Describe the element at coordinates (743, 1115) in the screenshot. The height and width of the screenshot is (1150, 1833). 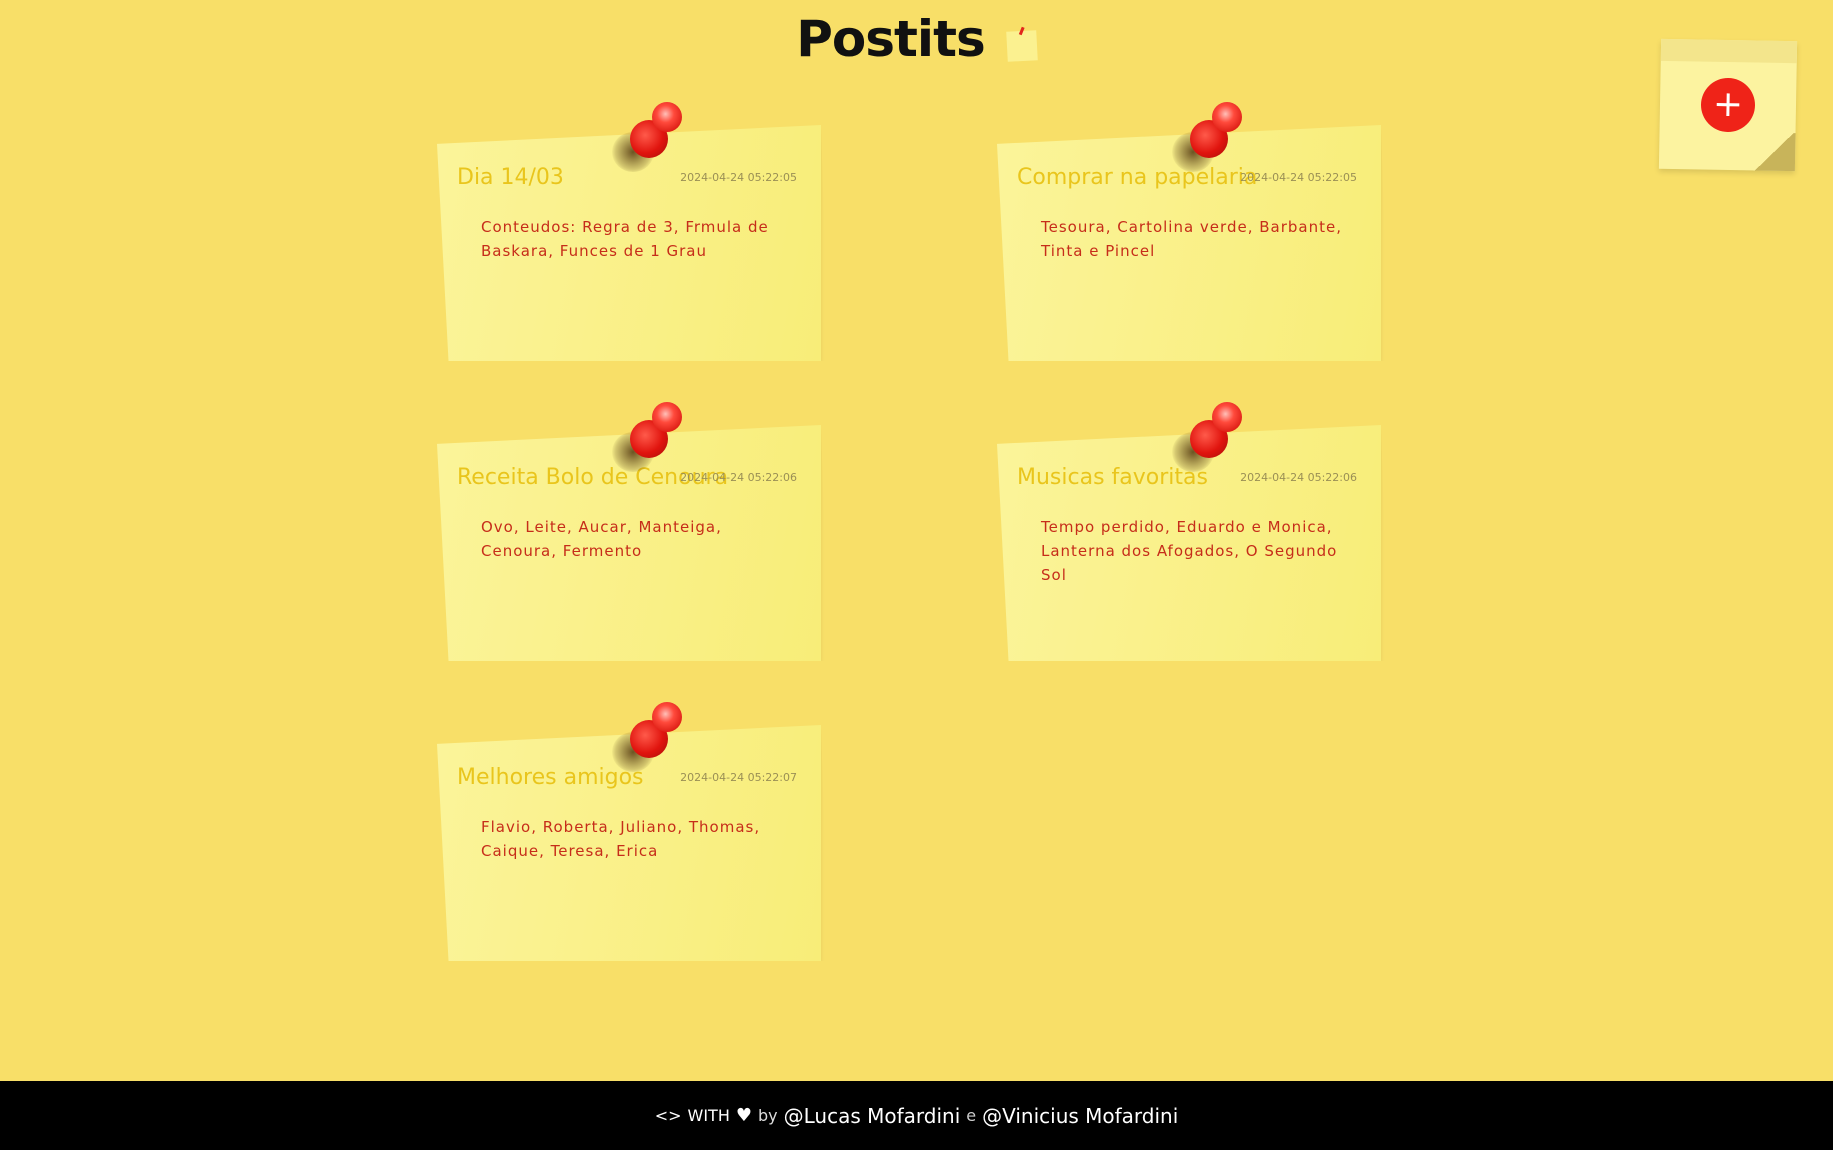
I see `heart-icon: ♥` at that location.